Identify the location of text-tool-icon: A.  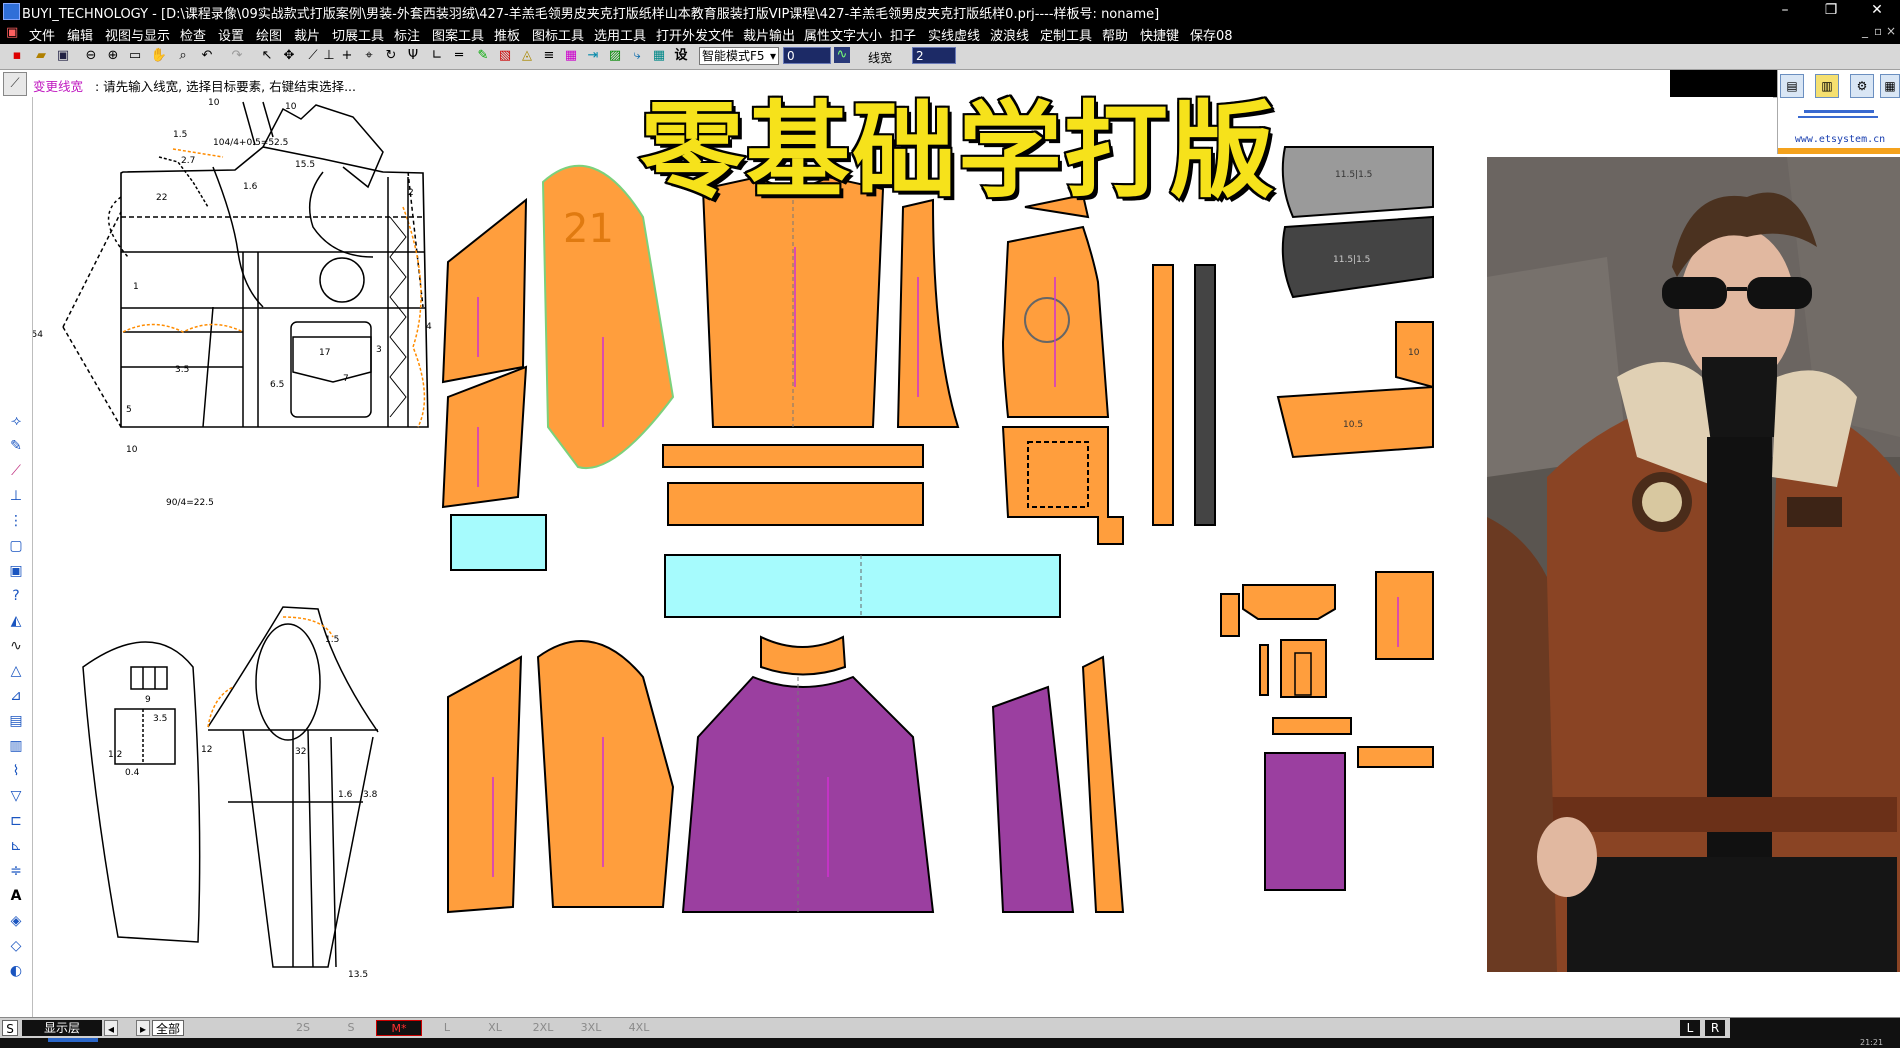
(16, 896).